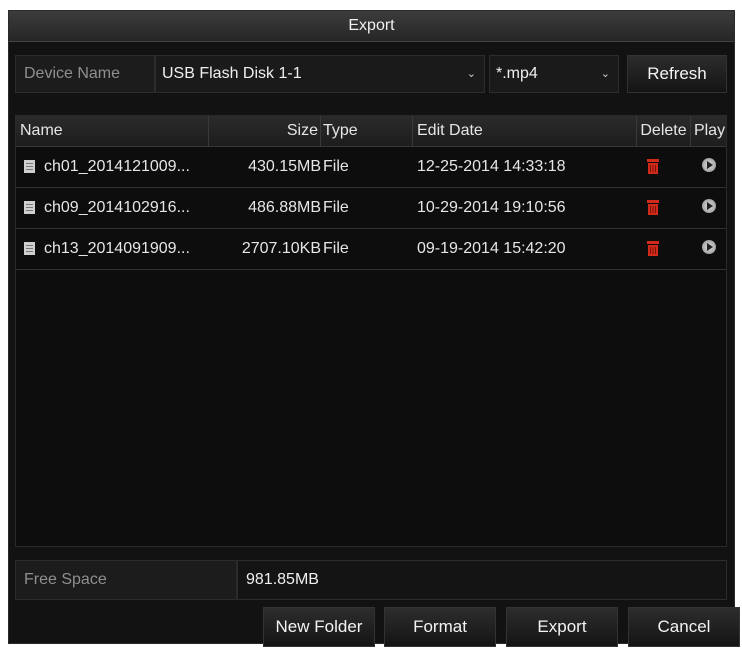 This screenshot has height=649, width=742. Describe the element at coordinates (232, 73) in the screenshot. I see `device-select-value: USB Flash Disk 1-1` at that location.